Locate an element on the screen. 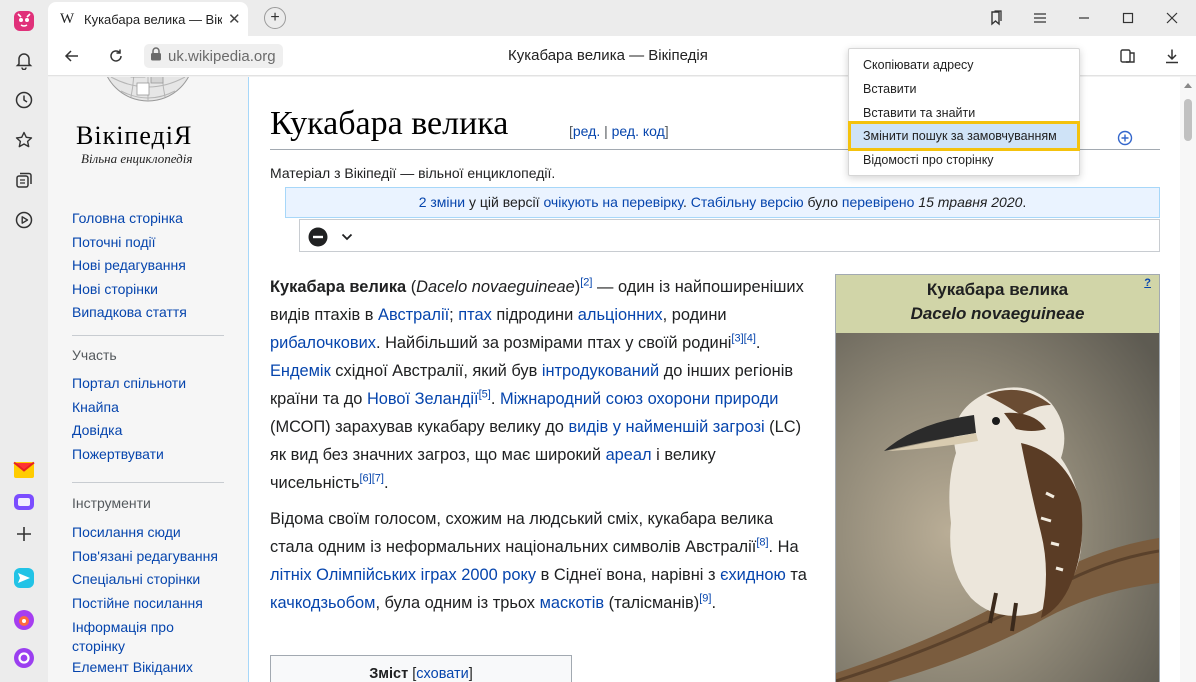 The width and height of the screenshot is (1196, 682). tab-title: Кукабара велика — Вік is located at coordinates (153, 19).